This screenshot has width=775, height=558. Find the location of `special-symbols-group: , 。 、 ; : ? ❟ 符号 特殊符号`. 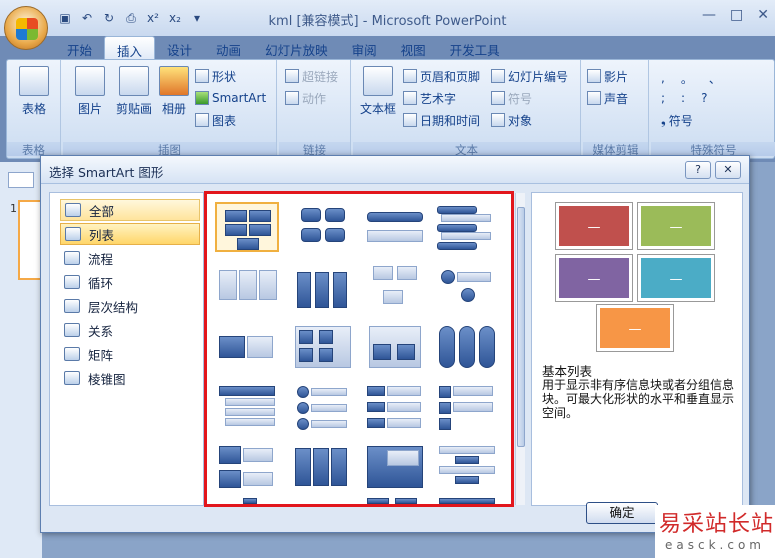

special-symbols-group: , 。 、 ; : ? ❟ 符号 特殊符号 is located at coordinates (713, 109).